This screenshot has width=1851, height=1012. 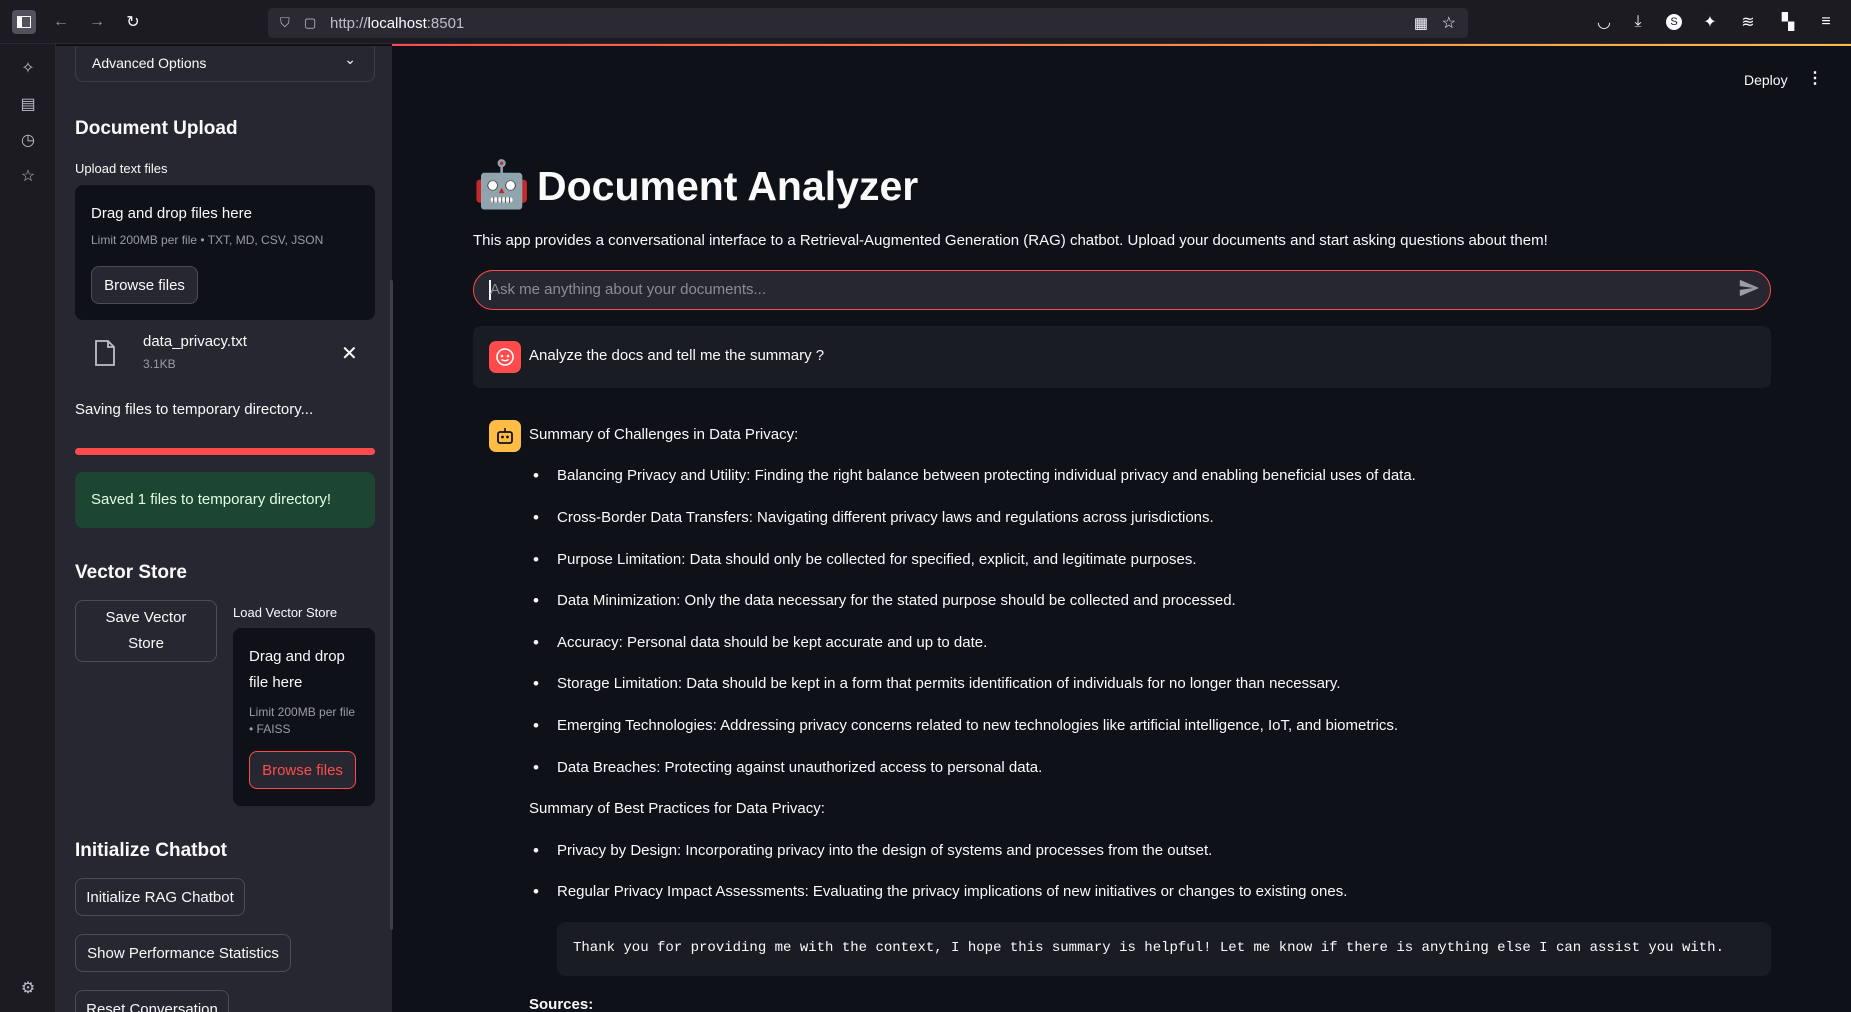 What do you see at coordinates (1421, 23) in the screenshot?
I see `qr-code-icon: ▦` at bounding box center [1421, 23].